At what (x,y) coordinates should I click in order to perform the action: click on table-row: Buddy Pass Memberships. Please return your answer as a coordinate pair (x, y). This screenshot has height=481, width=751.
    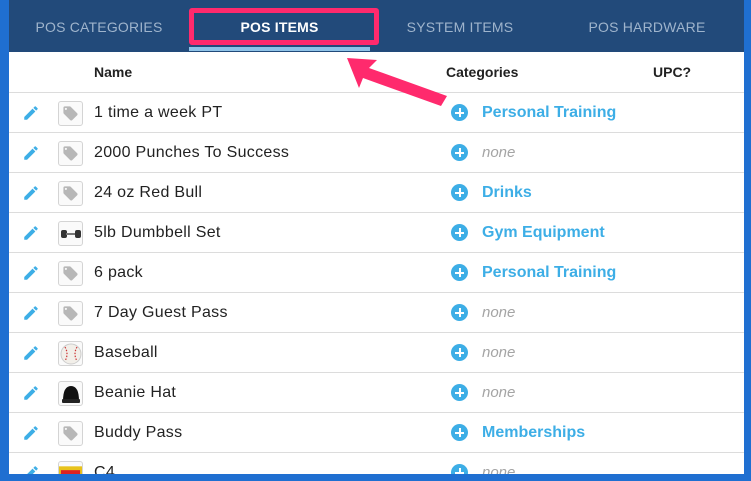
    Looking at the image, I should click on (376, 432).